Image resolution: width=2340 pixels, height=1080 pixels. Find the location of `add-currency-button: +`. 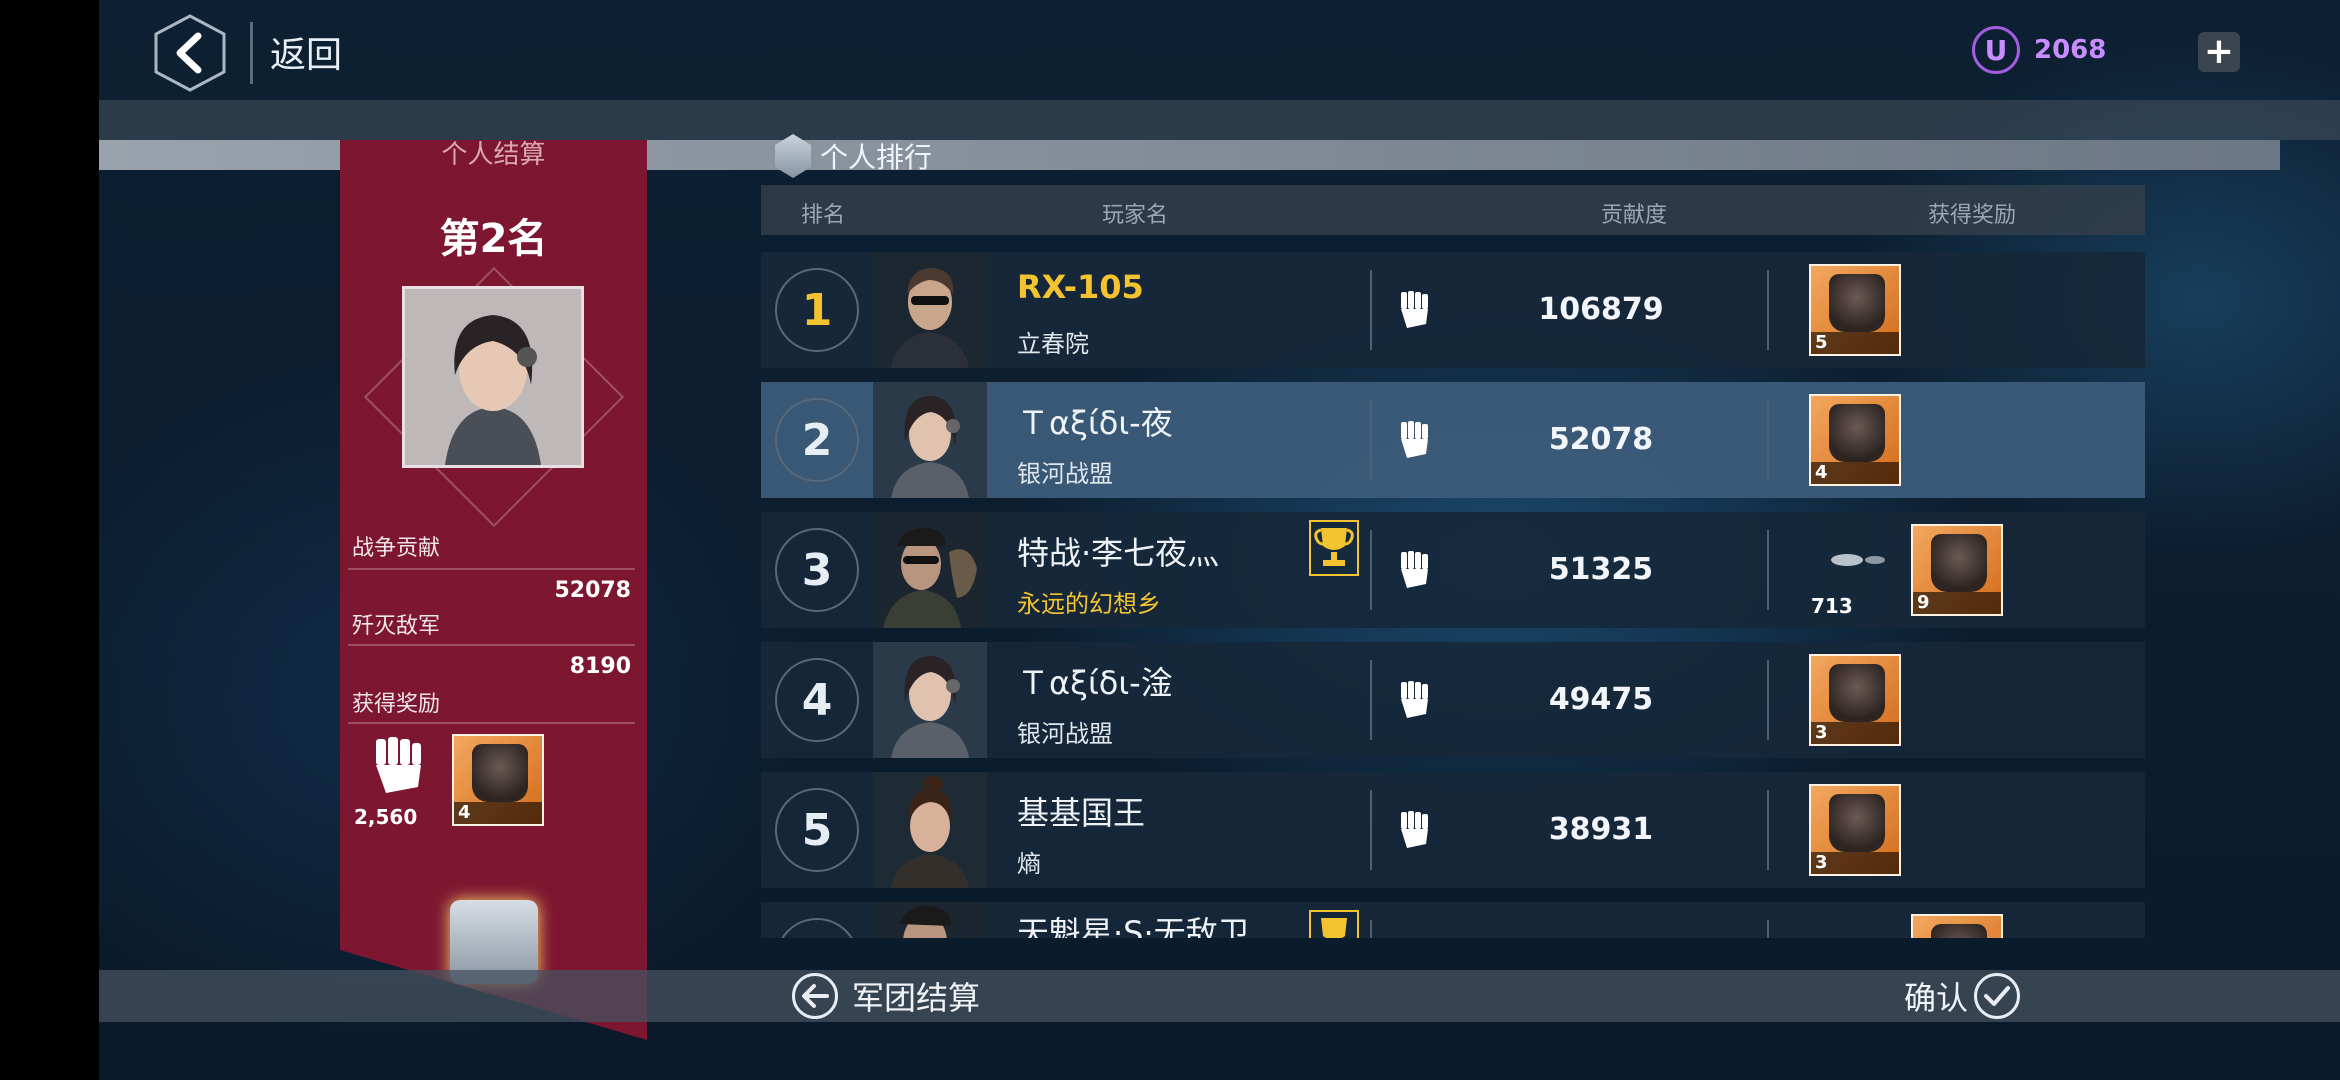

add-currency-button: + is located at coordinates (2219, 52).